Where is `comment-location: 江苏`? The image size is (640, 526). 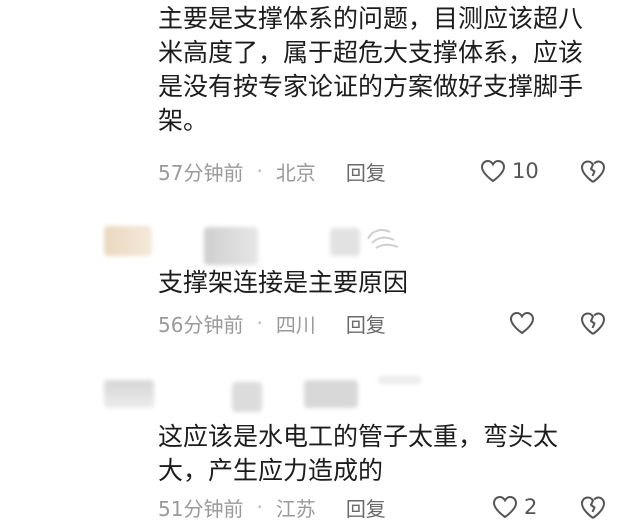
comment-location: 江苏 is located at coordinates (295, 508).